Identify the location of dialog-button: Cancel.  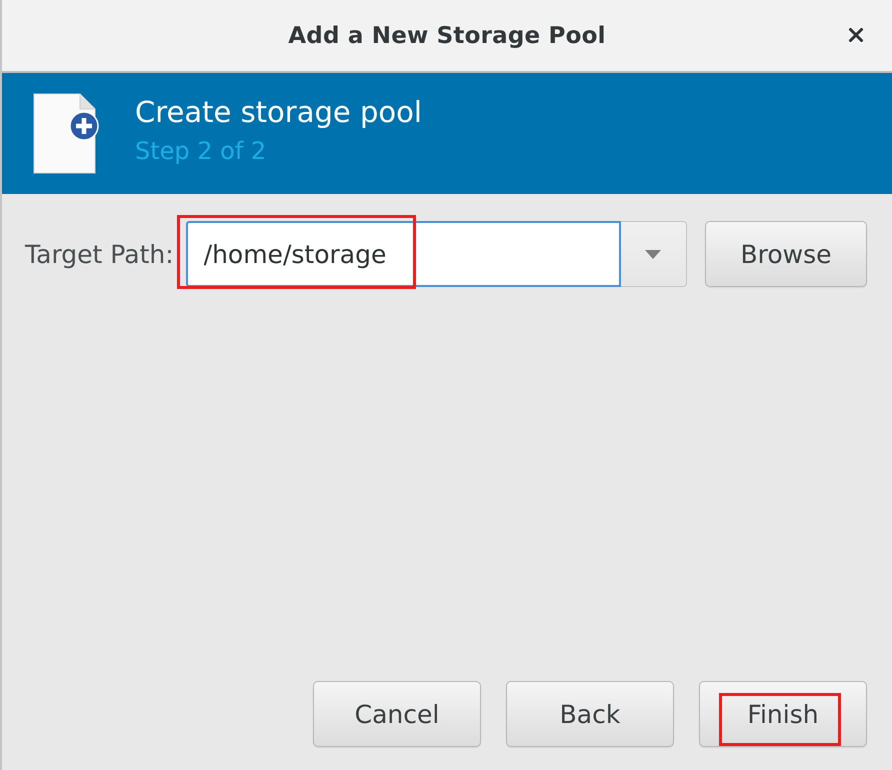
(397, 714).